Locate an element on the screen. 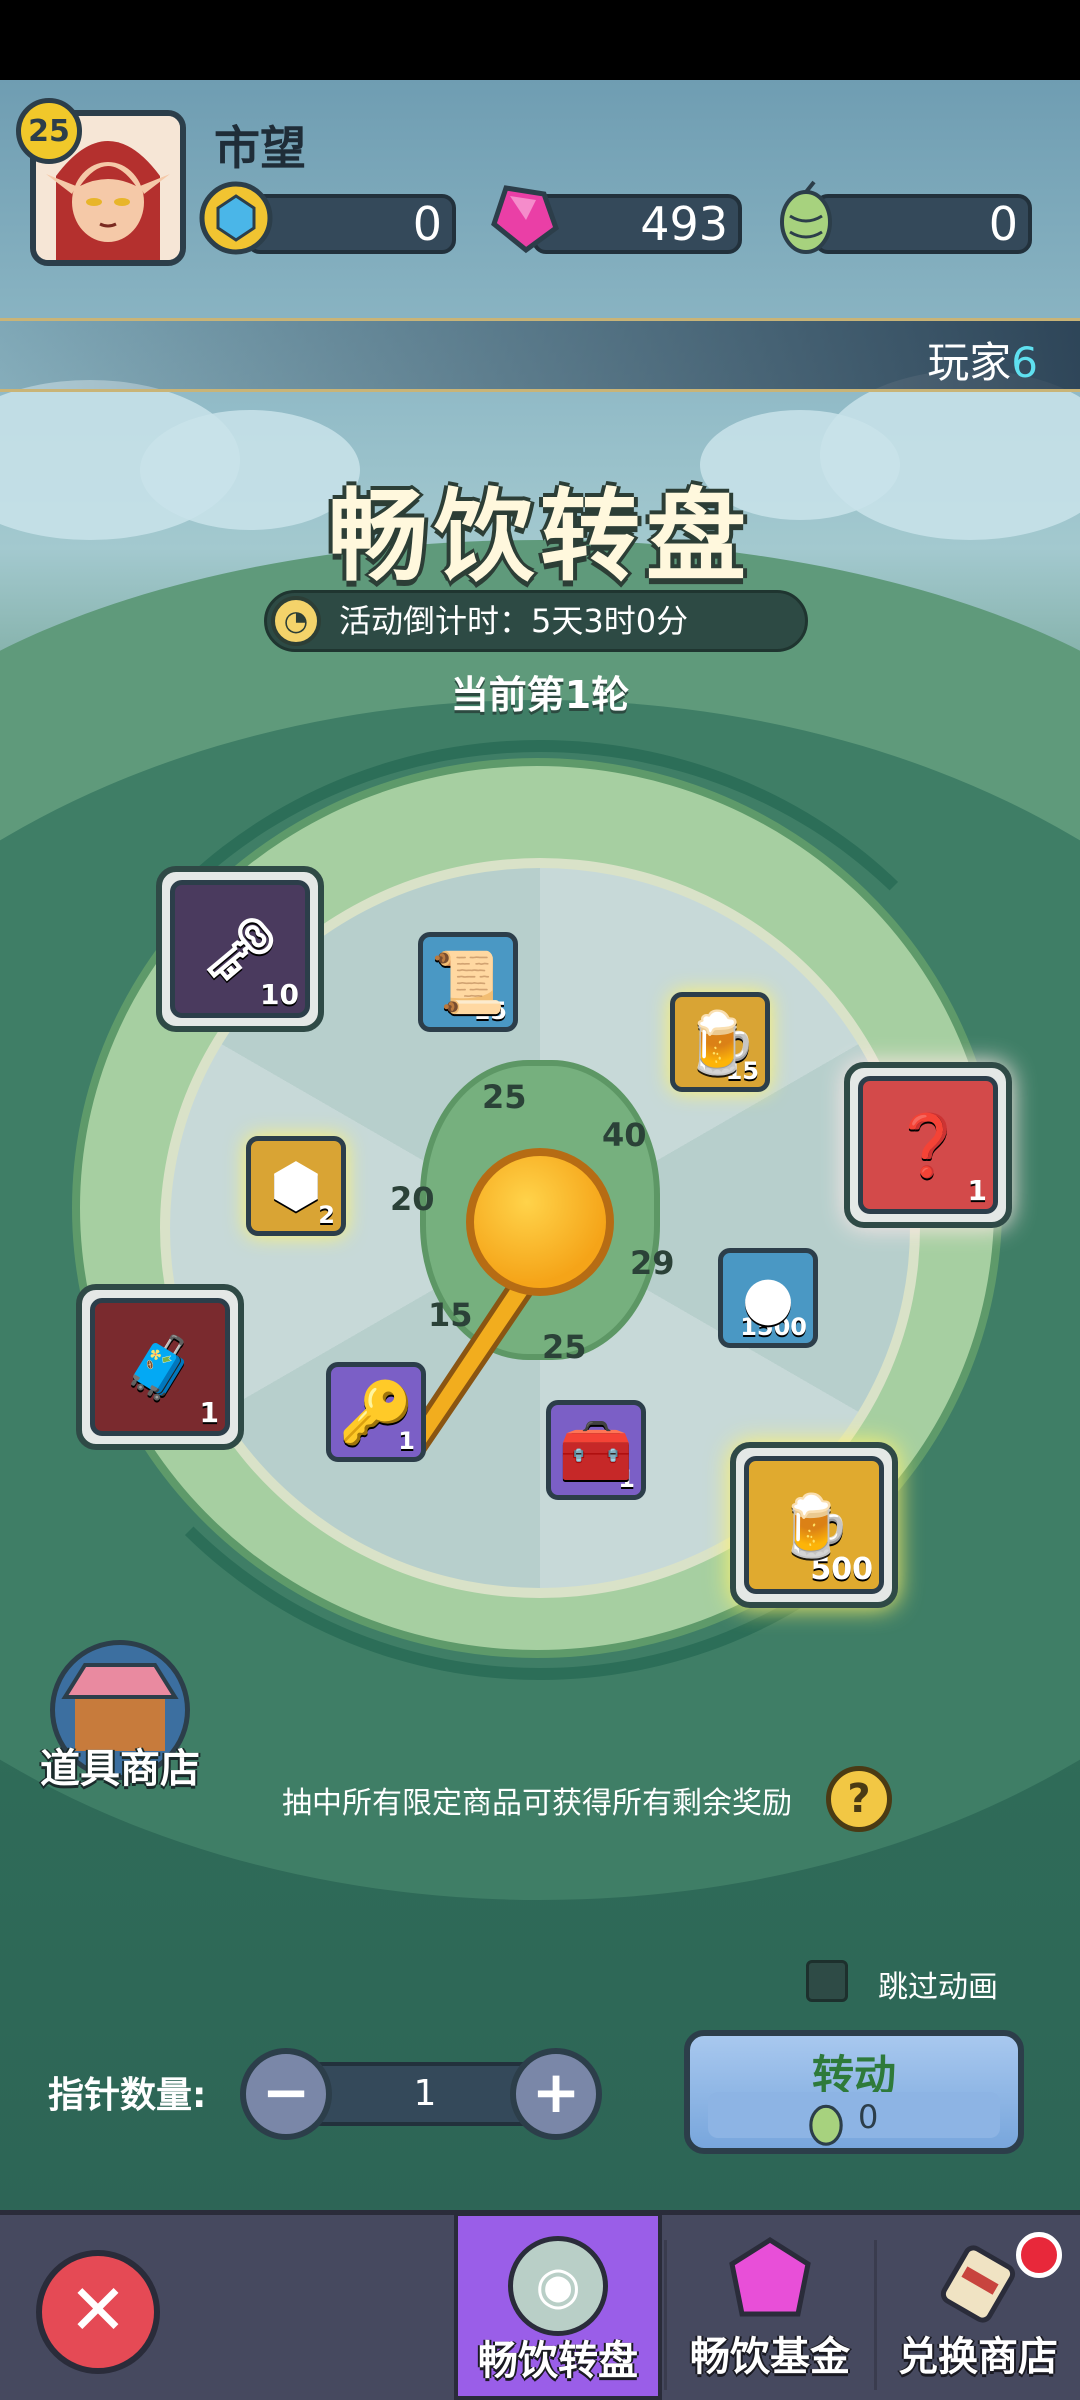  clock-icon: ◔ is located at coordinates (296, 621).